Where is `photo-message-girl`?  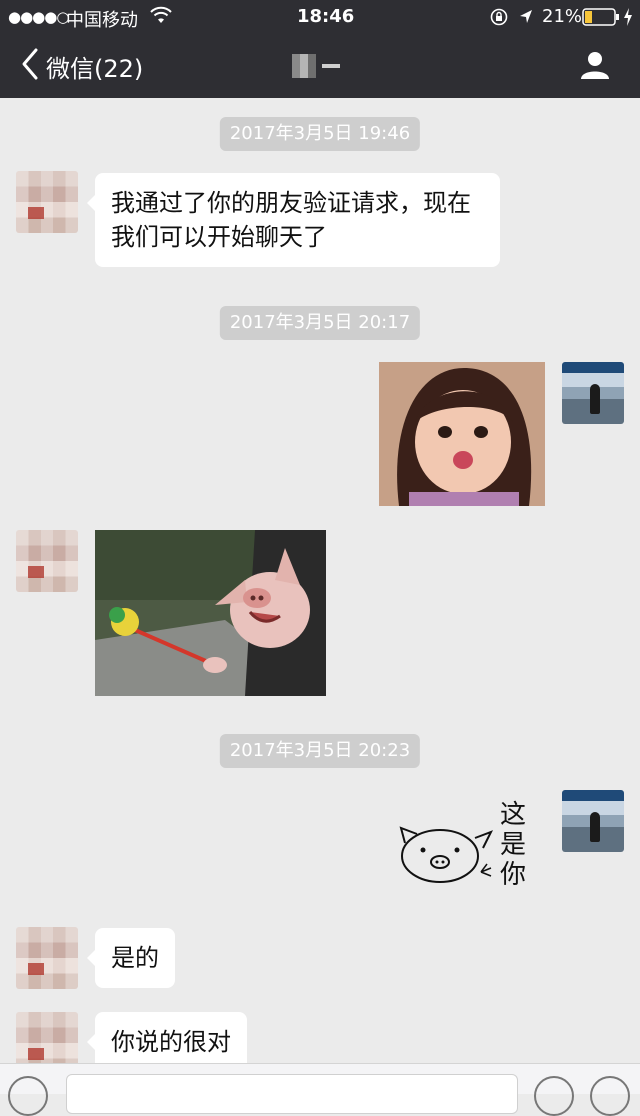 photo-message-girl is located at coordinates (462, 434).